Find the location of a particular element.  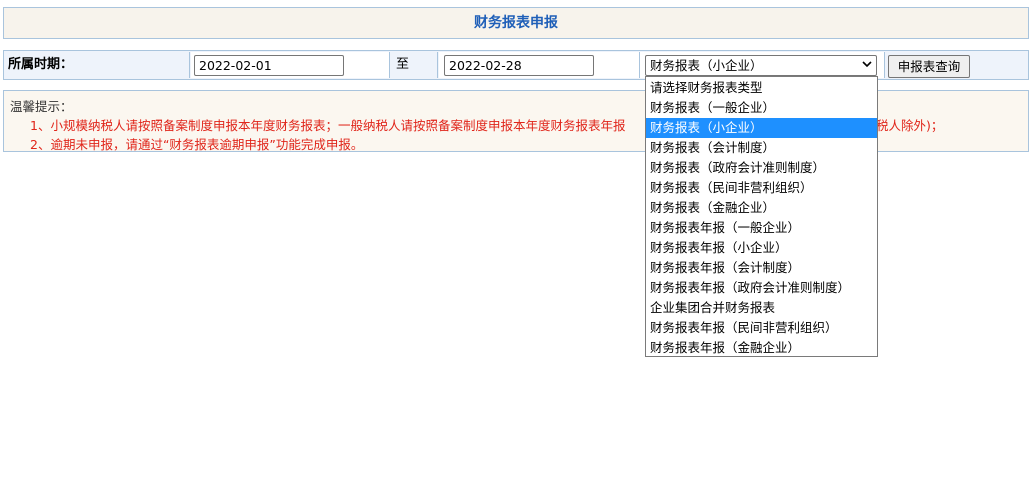

dropdown-option: 财务报表（会计制度） is located at coordinates (761, 148).